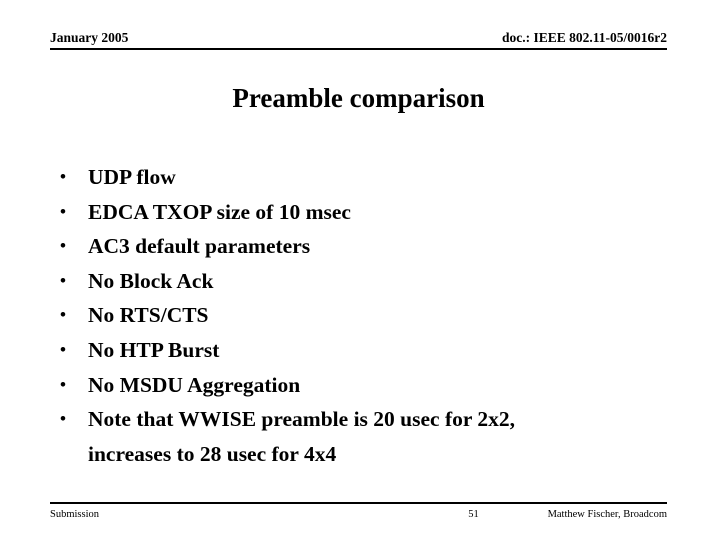  Describe the element at coordinates (358, 49) in the screenshot. I see `header-divider` at that location.